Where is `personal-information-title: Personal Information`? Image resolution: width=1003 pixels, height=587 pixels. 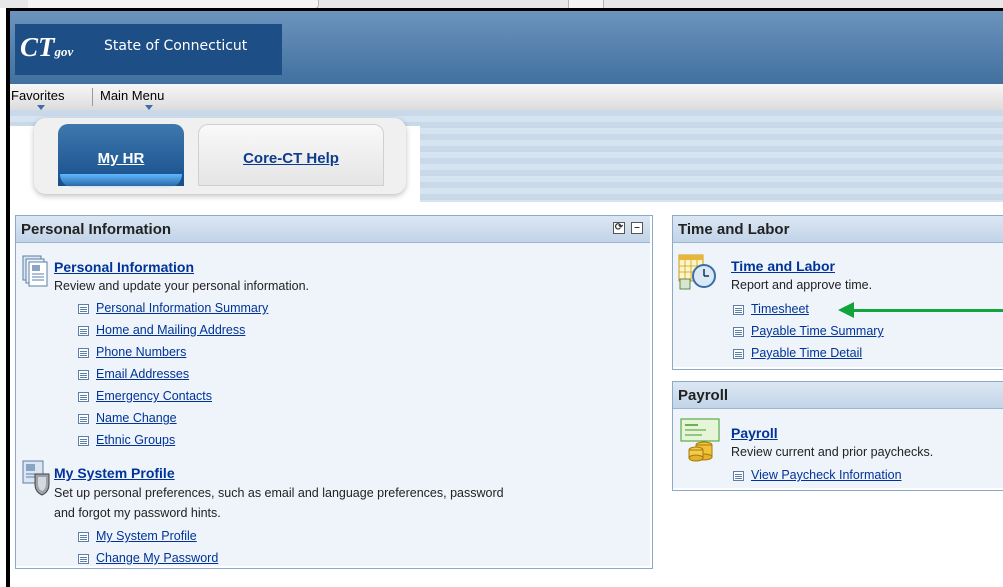
personal-information-title: Personal Information is located at coordinates (124, 267).